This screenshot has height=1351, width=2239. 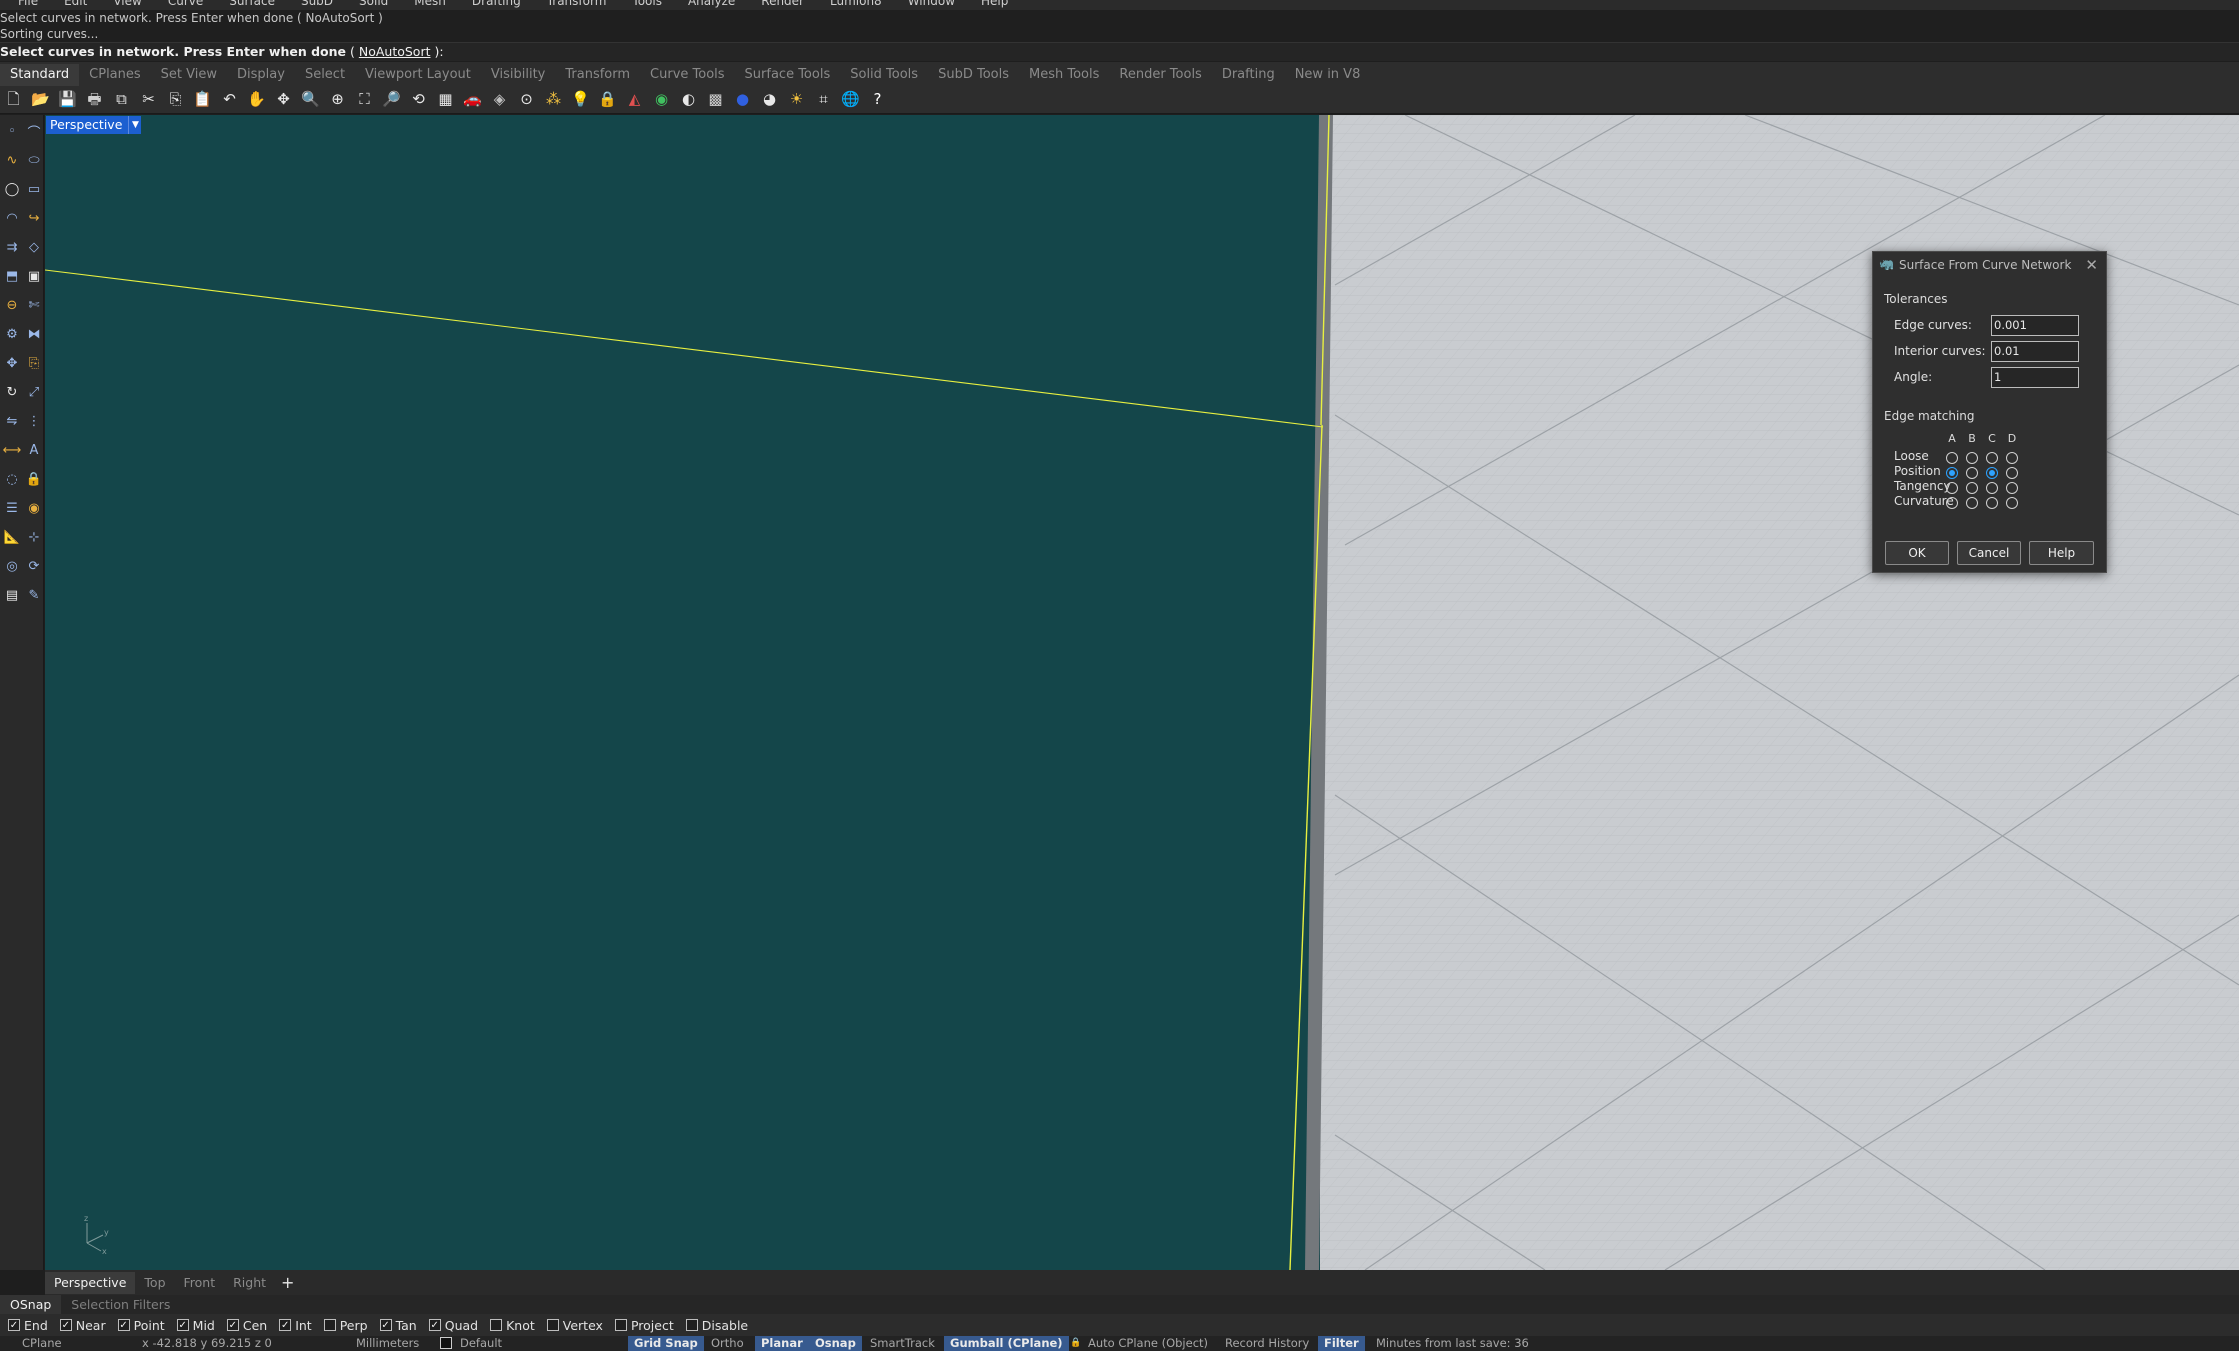 I want to click on circle-icon: ◯, so click(x=12, y=189).